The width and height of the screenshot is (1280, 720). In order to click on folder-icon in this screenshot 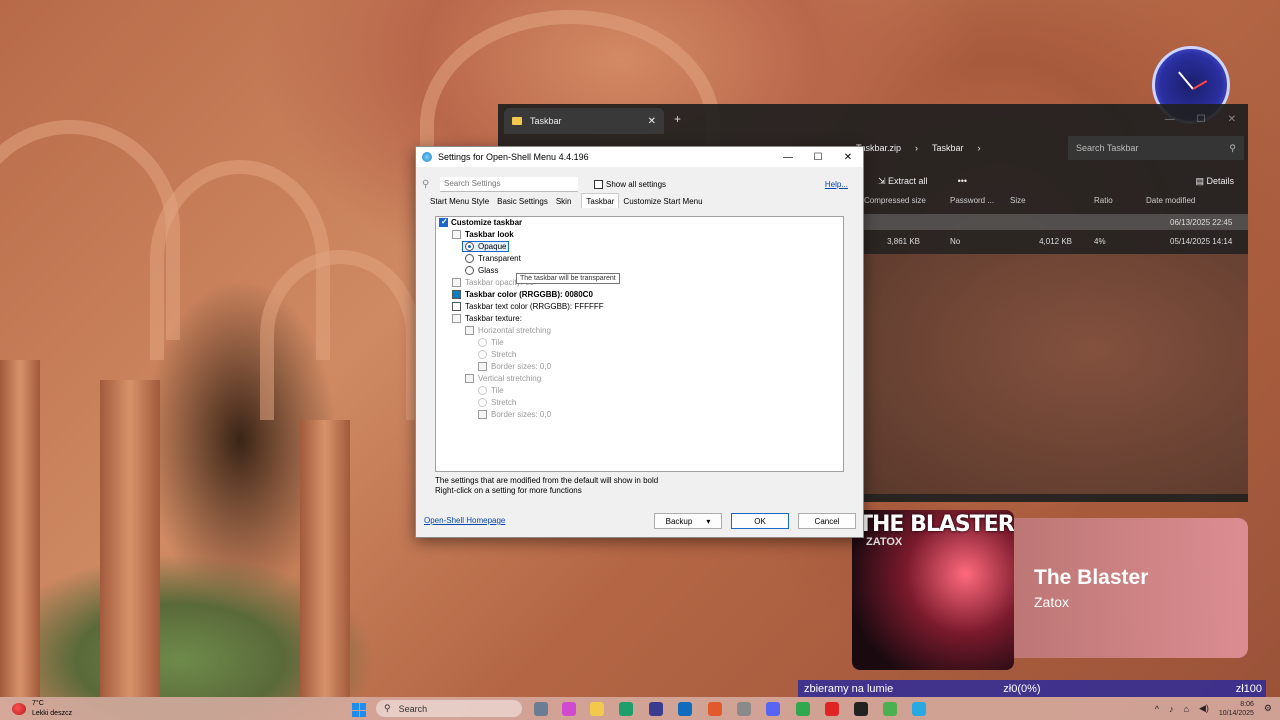, I will do `click(517, 121)`.